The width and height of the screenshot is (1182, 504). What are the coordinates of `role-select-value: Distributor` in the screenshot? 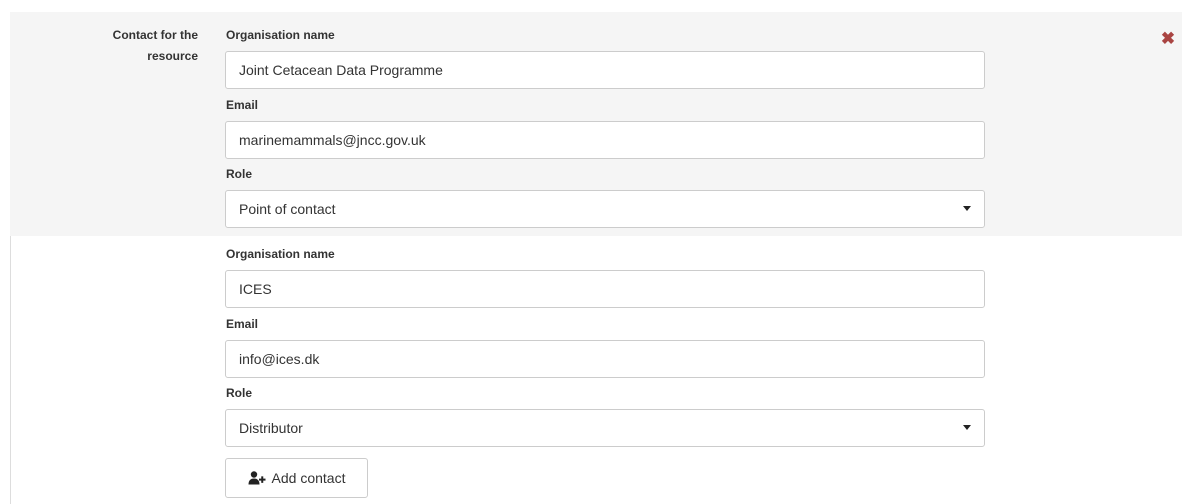 It's located at (271, 428).